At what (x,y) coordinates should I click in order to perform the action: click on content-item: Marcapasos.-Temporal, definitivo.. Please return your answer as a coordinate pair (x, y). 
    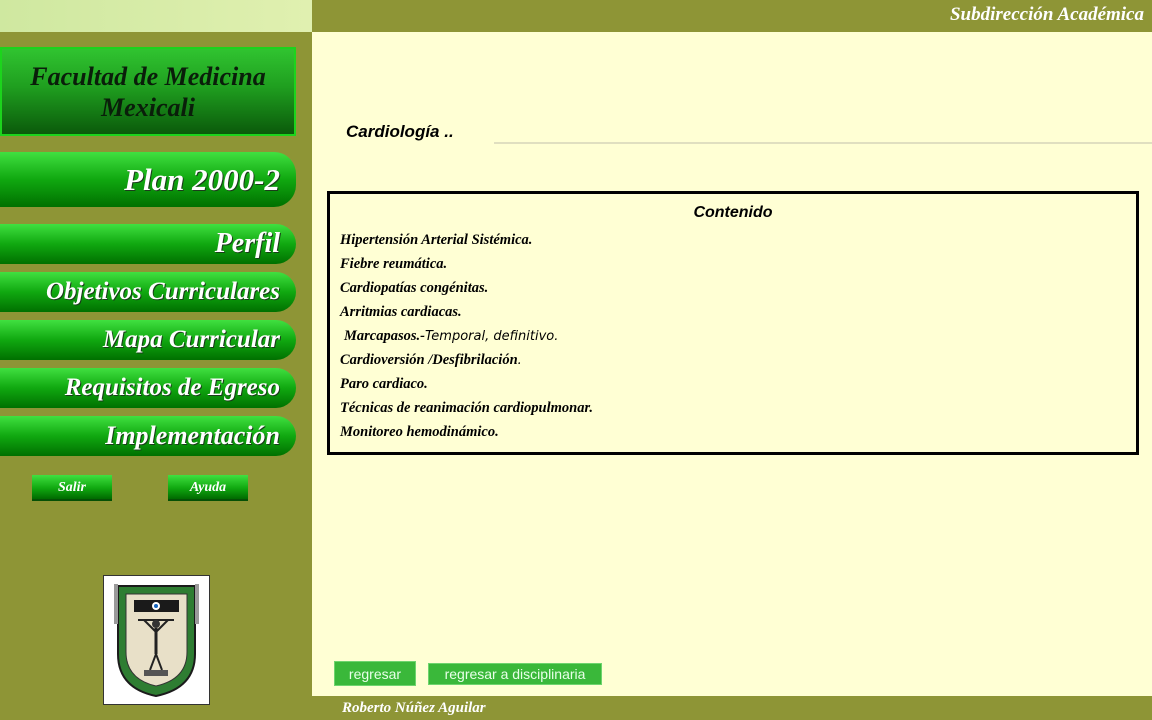
    Looking at the image, I should click on (451, 336).